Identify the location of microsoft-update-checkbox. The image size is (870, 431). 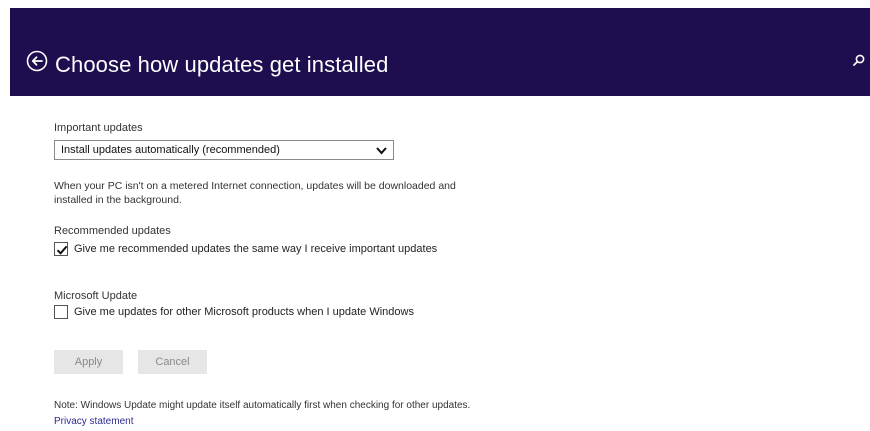
(61, 312).